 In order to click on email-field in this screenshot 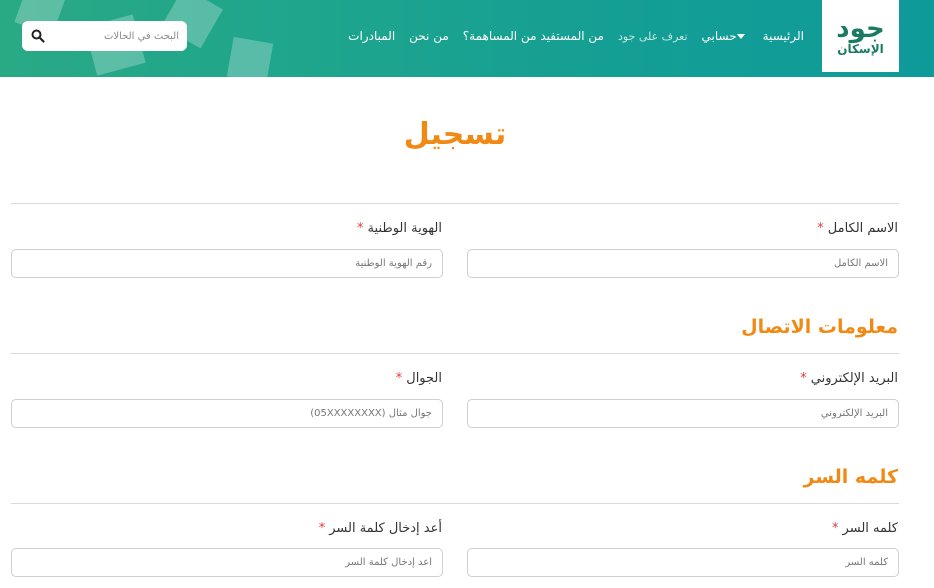, I will do `click(683, 413)`.